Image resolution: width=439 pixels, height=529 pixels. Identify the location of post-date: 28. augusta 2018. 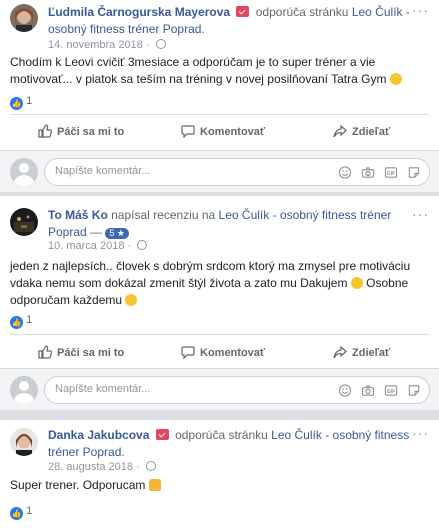
(90, 467).